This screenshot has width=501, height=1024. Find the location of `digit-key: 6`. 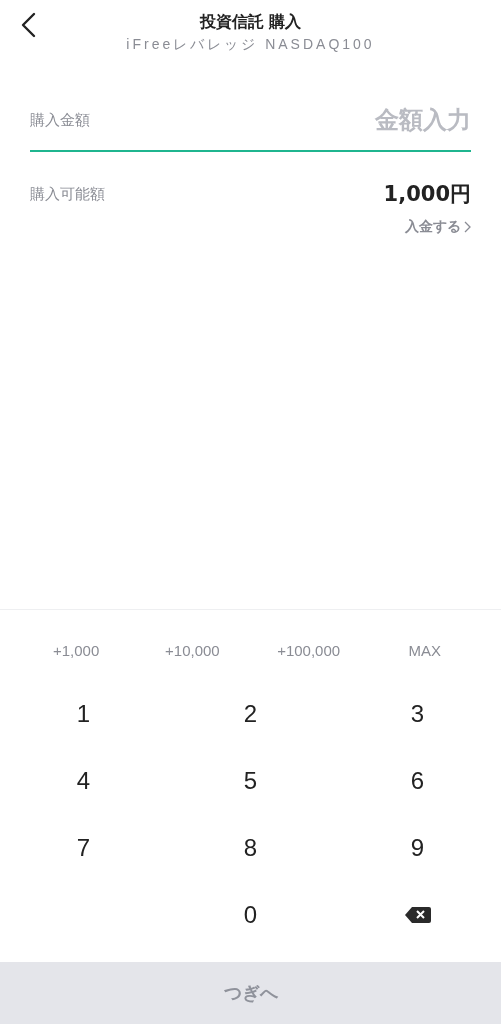

digit-key: 6 is located at coordinates (417, 780).